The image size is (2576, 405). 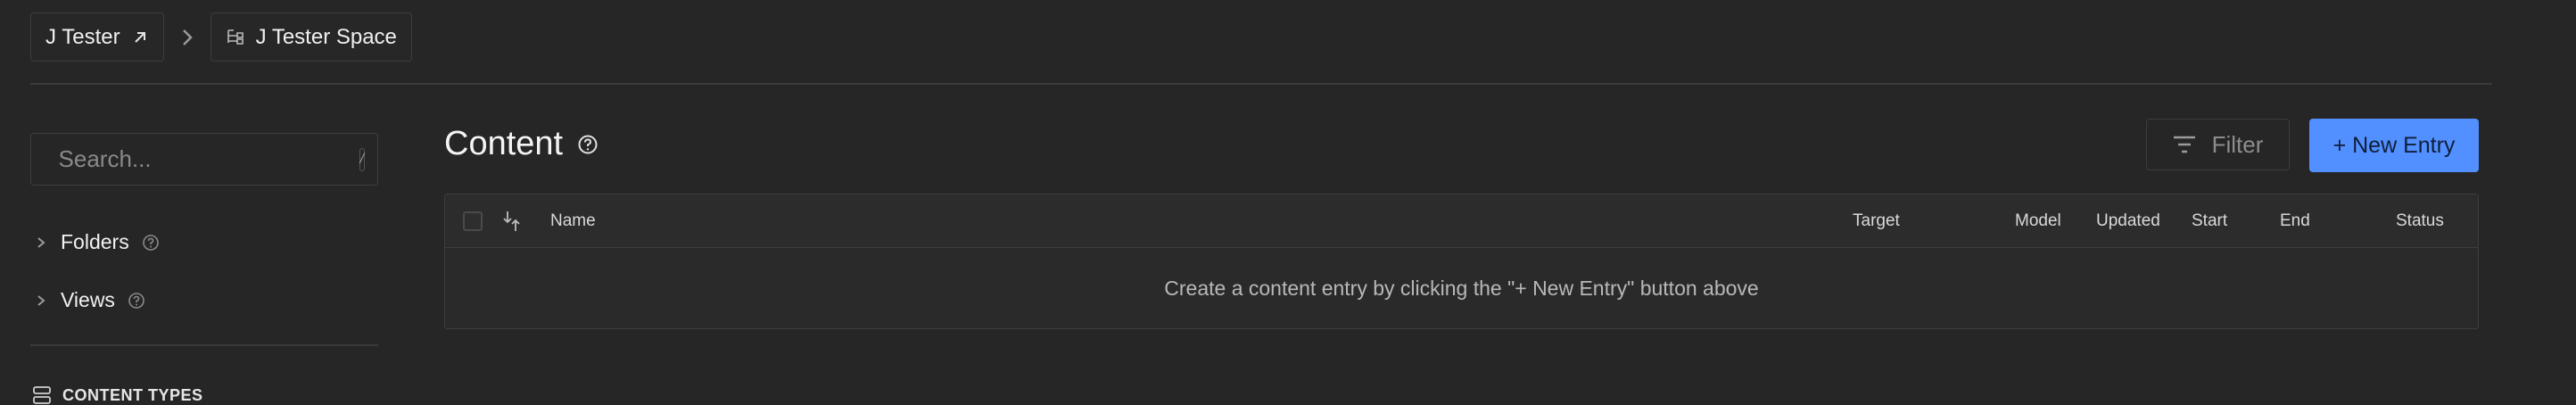 What do you see at coordinates (2038, 221) in the screenshot?
I see `column-header-model: Model` at bounding box center [2038, 221].